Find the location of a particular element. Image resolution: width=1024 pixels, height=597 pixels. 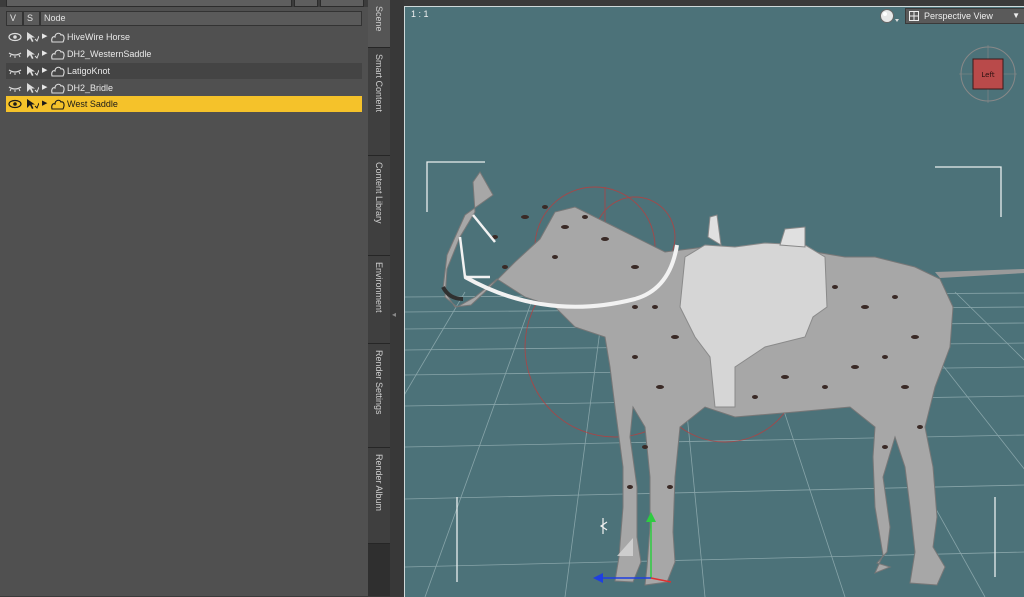

tab-render-album: Render Album is located at coordinates (379, 496).